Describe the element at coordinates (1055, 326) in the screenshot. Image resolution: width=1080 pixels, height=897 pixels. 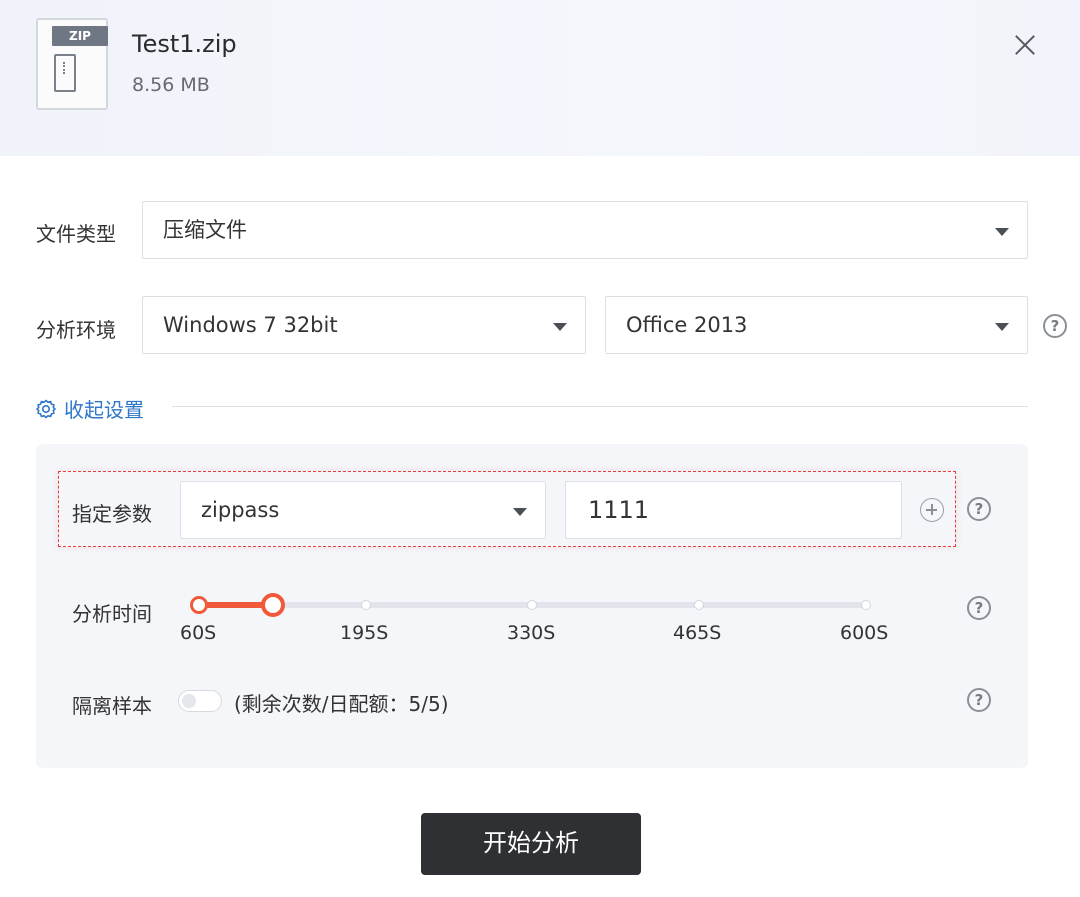
I see `environment-help-icon: ?` at that location.